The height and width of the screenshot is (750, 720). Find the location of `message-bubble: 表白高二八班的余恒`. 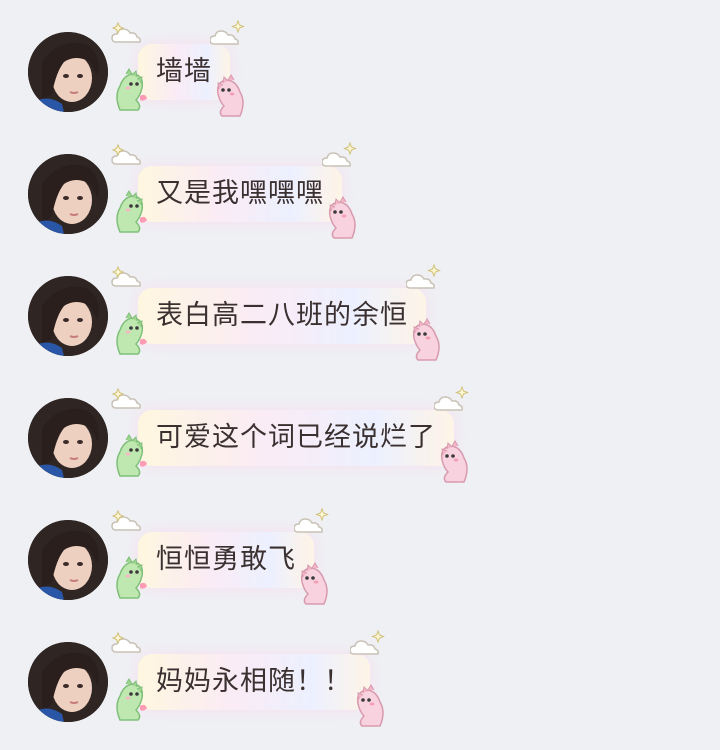

message-bubble: 表白高二八班的余恒 is located at coordinates (282, 316).